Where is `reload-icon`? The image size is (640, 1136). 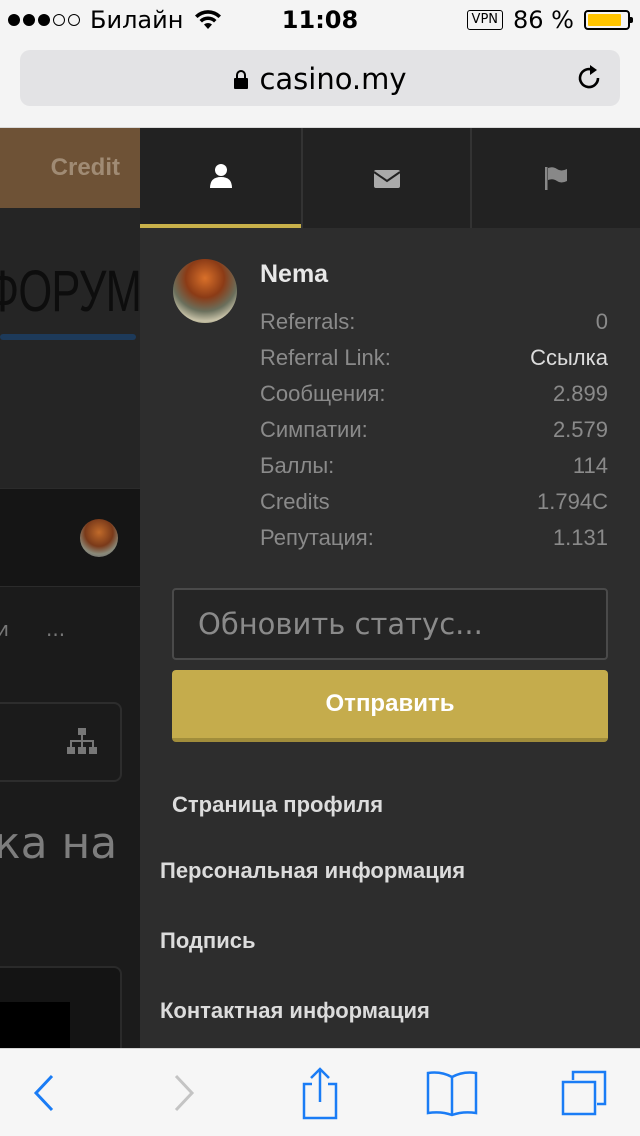
reload-icon is located at coordinates (589, 78).